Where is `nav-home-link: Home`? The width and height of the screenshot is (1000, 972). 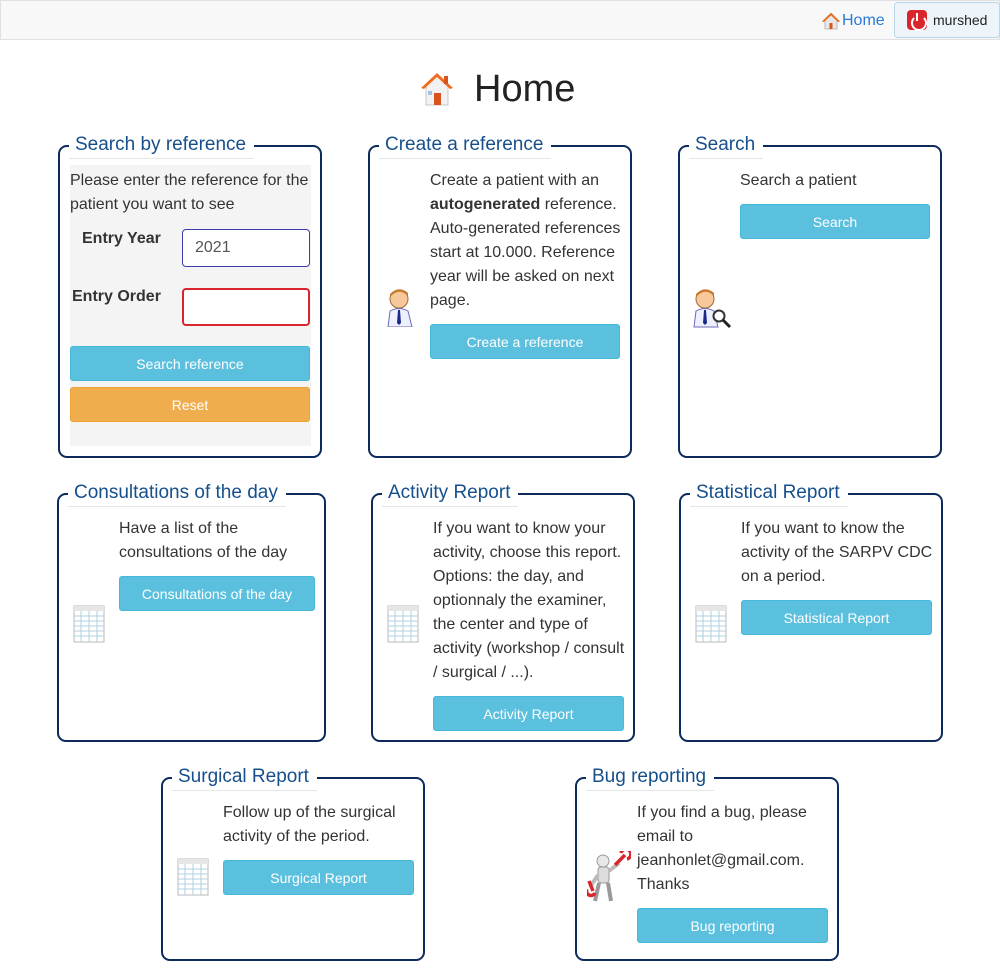
nav-home-link: Home is located at coordinates (853, 21).